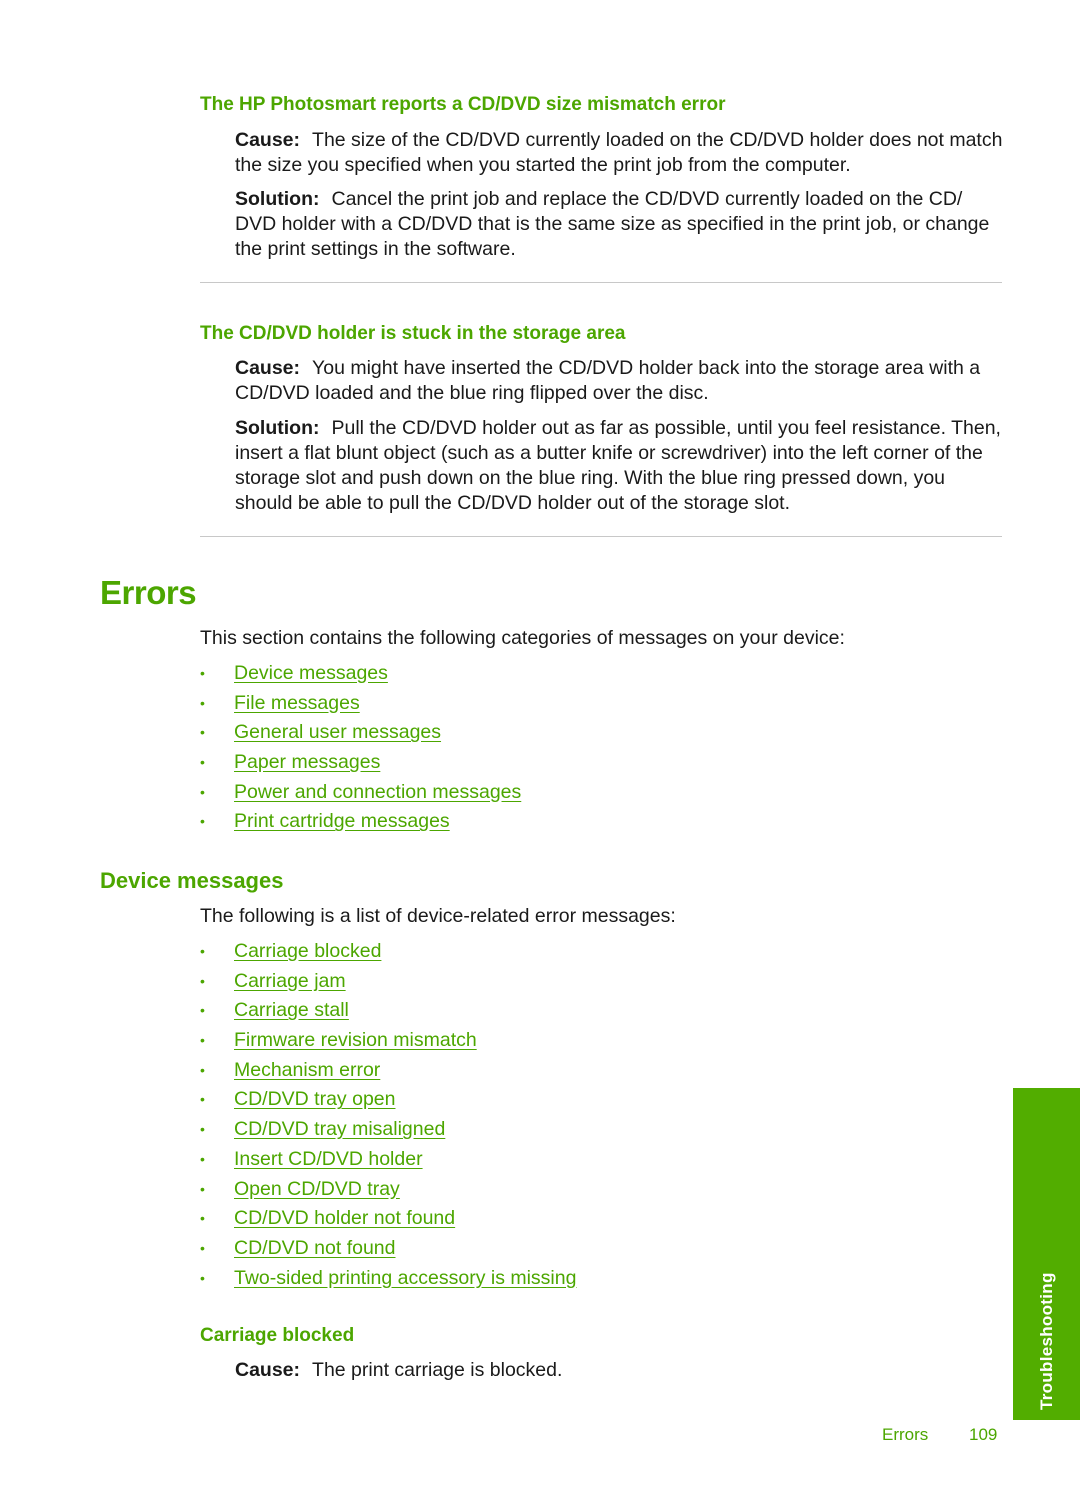 The width and height of the screenshot is (1080, 1495). Describe the element at coordinates (192, 880) in the screenshot. I see `device-messages-title: Device messages` at that location.